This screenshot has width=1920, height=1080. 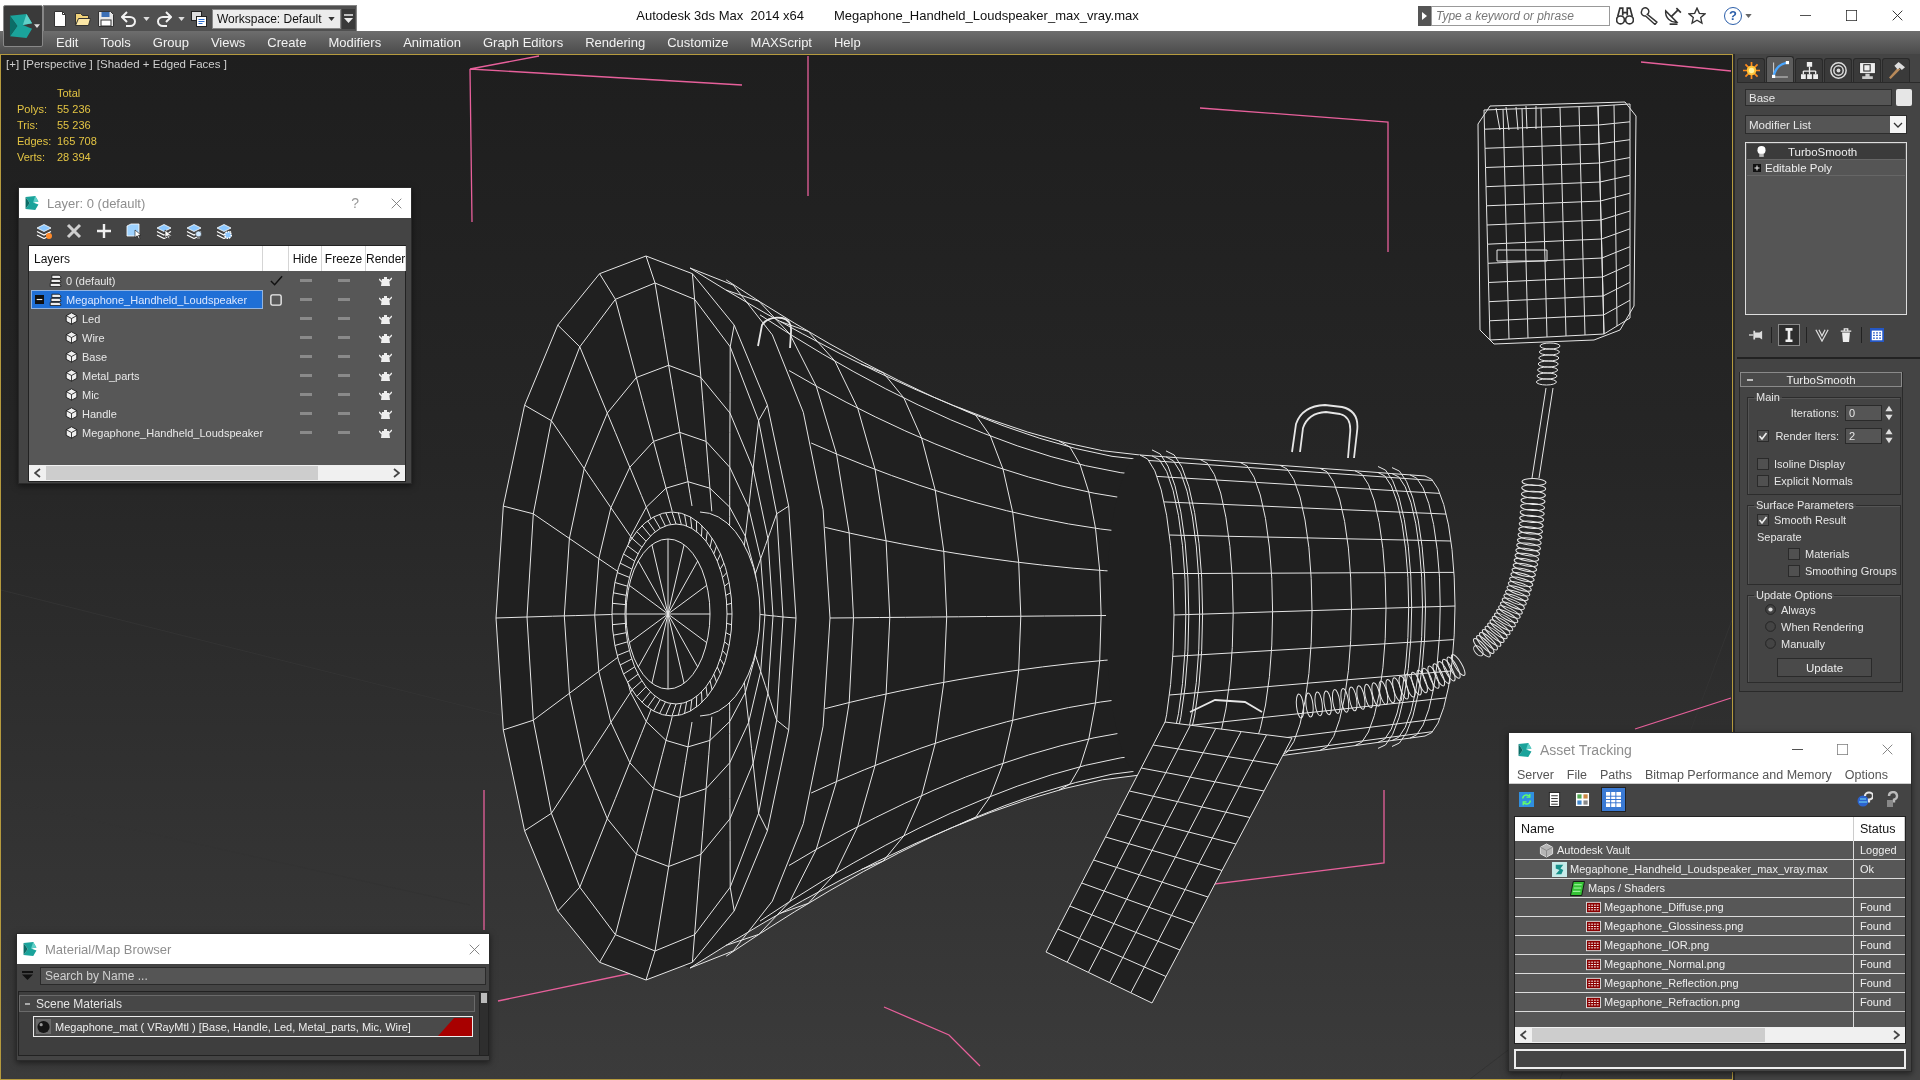 What do you see at coordinates (615, 42) in the screenshot?
I see `menu-item: Rendering` at bounding box center [615, 42].